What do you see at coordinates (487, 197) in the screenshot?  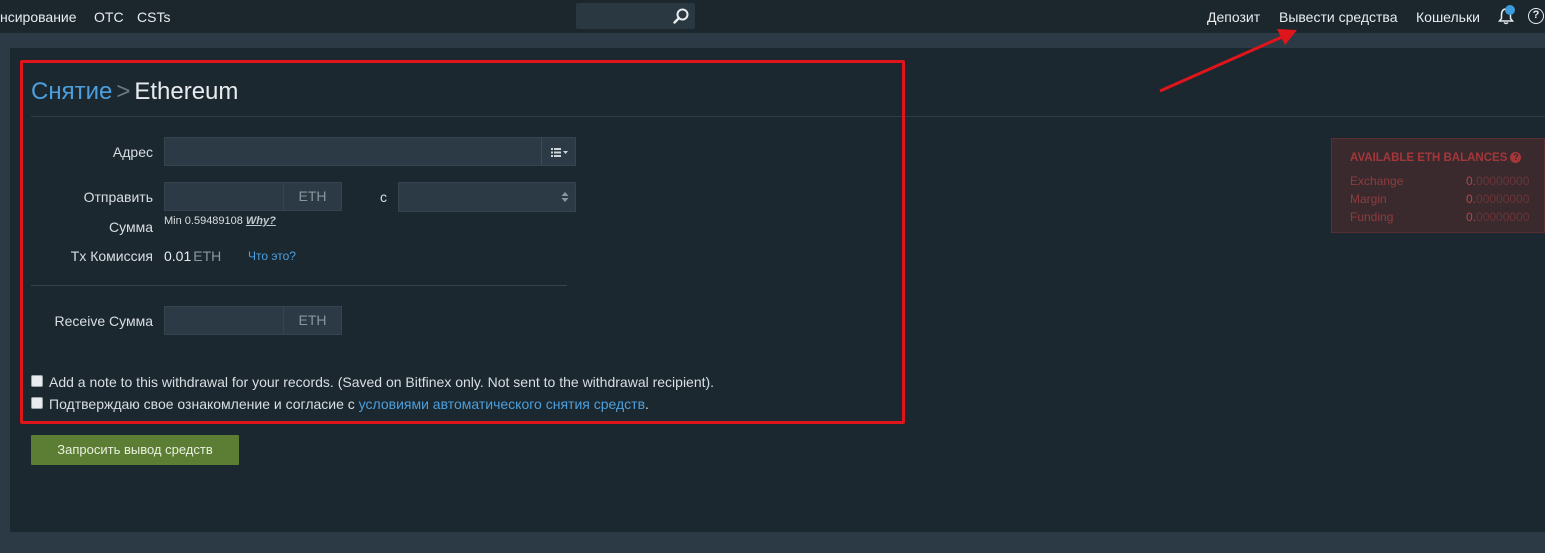 I see `from-wallet-select` at bounding box center [487, 197].